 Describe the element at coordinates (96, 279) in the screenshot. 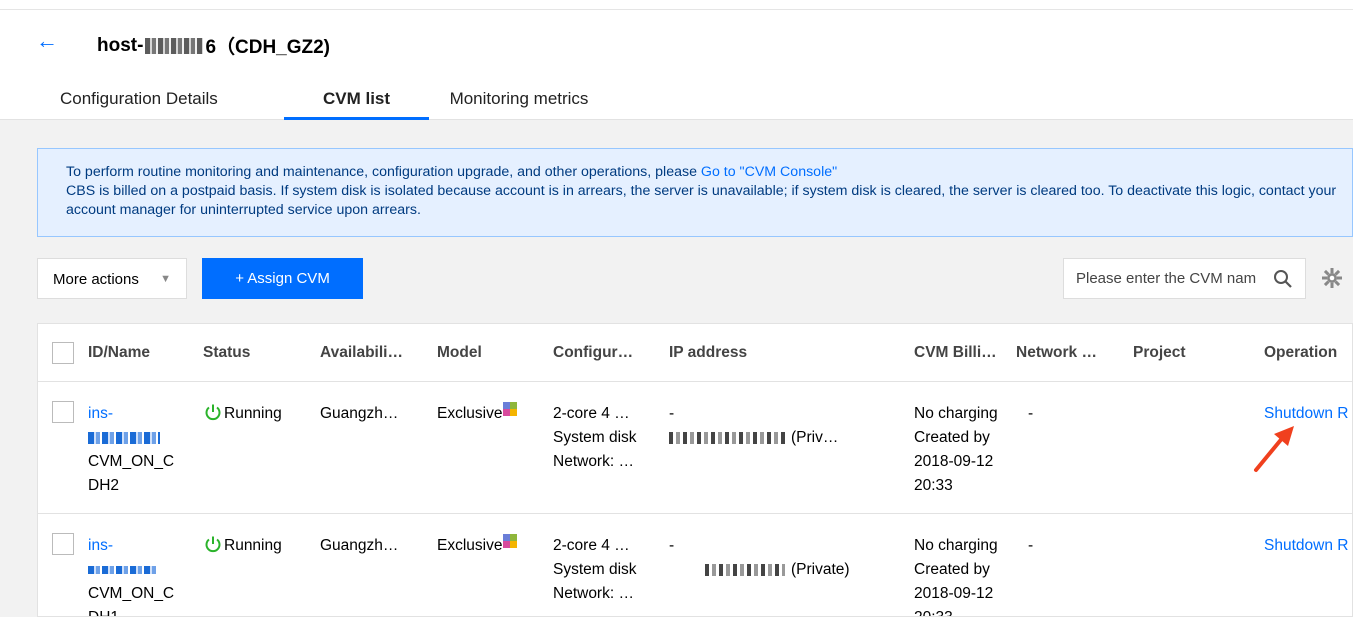

I see `more-actions-label: More actions` at that location.